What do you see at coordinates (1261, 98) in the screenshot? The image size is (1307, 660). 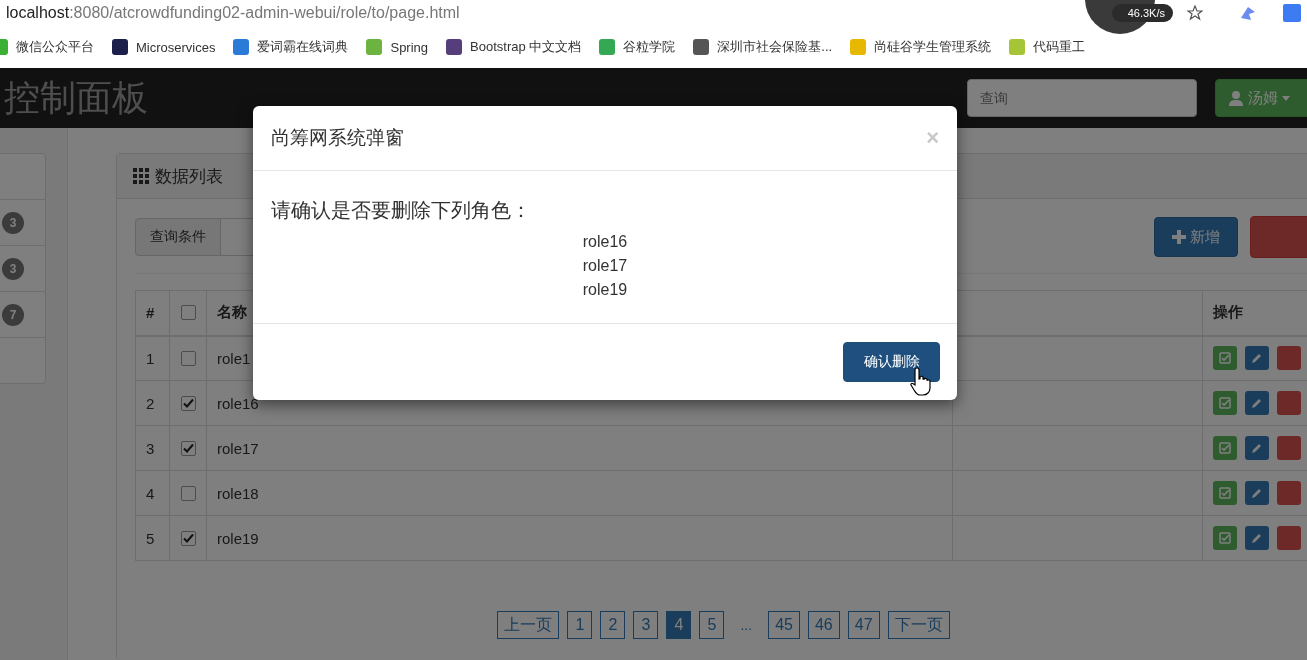 I see `user-menu-button: 汤姆` at bounding box center [1261, 98].